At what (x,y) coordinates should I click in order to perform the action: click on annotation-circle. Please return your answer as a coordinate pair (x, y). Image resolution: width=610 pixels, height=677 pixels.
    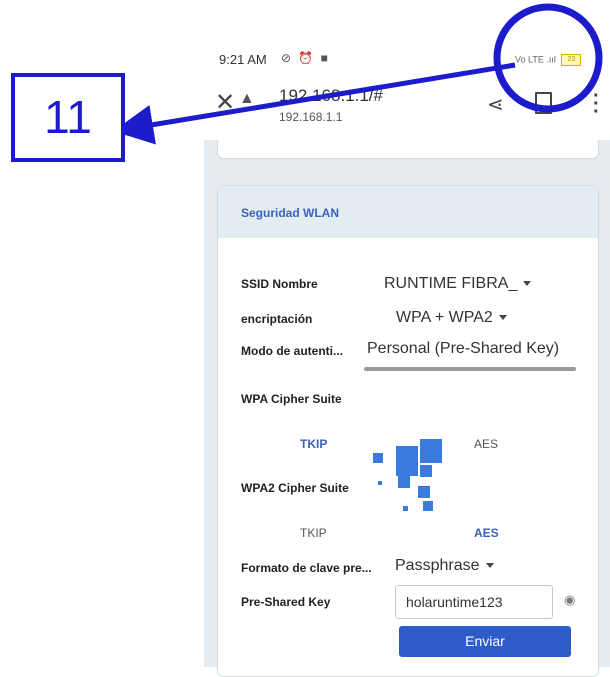
    Looking at the image, I should click on (548, 58).